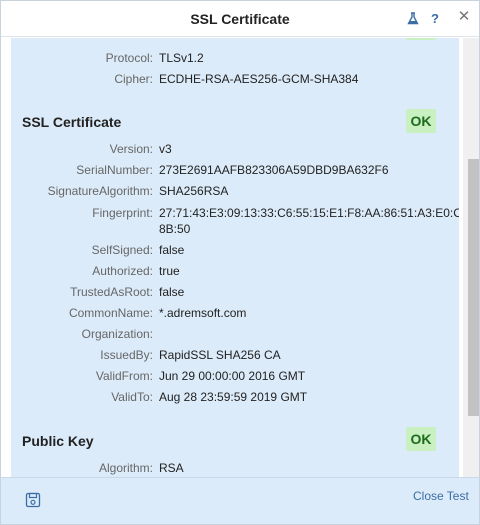  Describe the element at coordinates (240, 500) in the screenshot. I see `dialog-footer: Close Test` at that location.